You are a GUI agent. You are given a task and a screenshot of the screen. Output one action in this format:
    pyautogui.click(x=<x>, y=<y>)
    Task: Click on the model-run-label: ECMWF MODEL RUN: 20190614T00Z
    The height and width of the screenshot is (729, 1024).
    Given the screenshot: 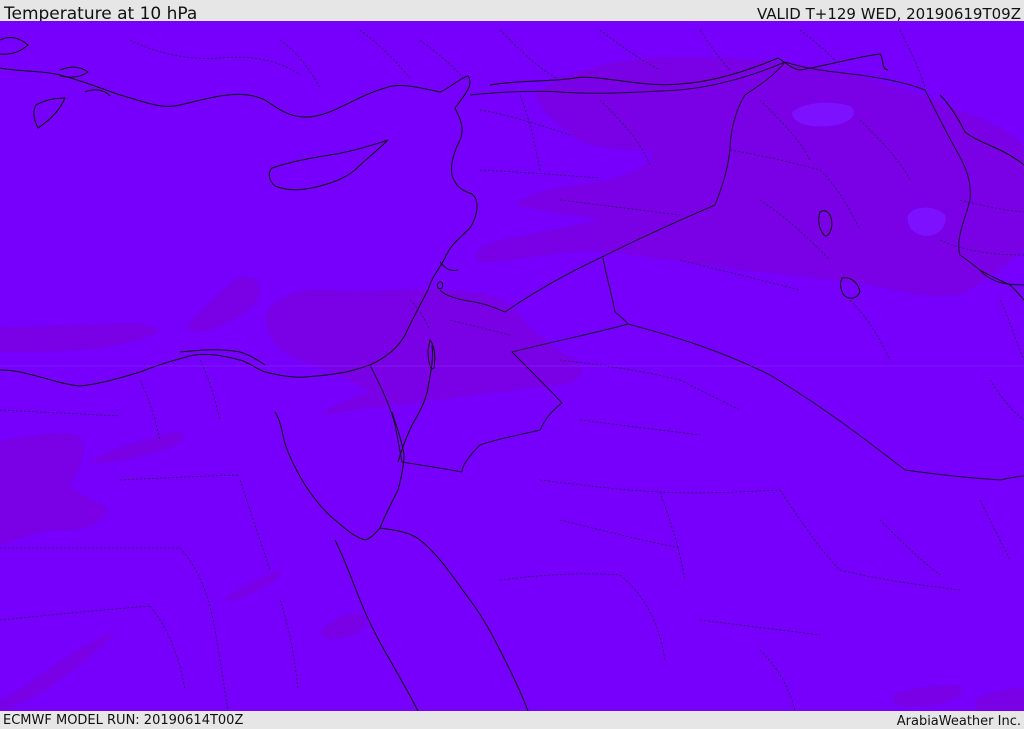 What is the action you would take?
    pyautogui.click(x=123, y=720)
    